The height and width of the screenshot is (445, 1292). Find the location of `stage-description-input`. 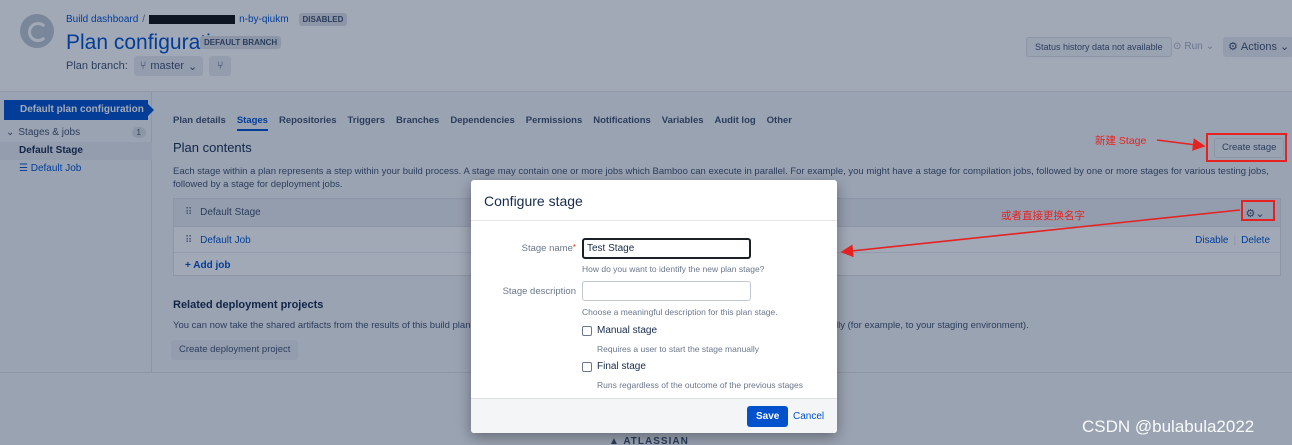

stage-description-input is located at coordinates (666, 291).